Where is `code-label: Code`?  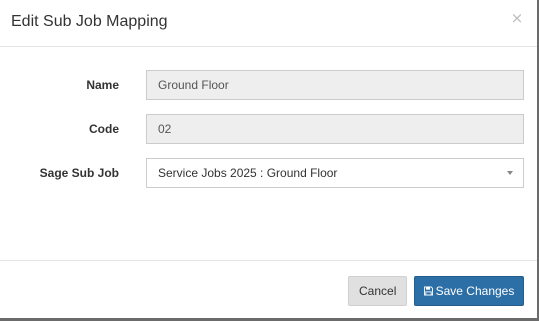
code-label: Code is located at coordinates (104, 129).